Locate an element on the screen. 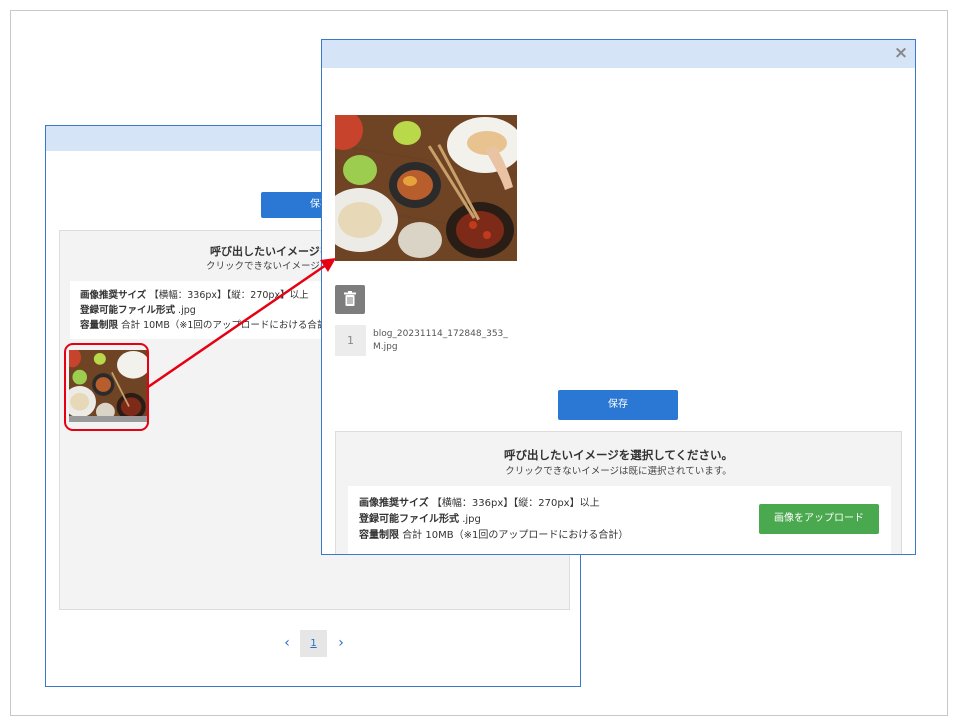 Image resolution: width=956 pixels, height=722 pixels. chevron-right-icon: › is located at coordinates (341, 643).